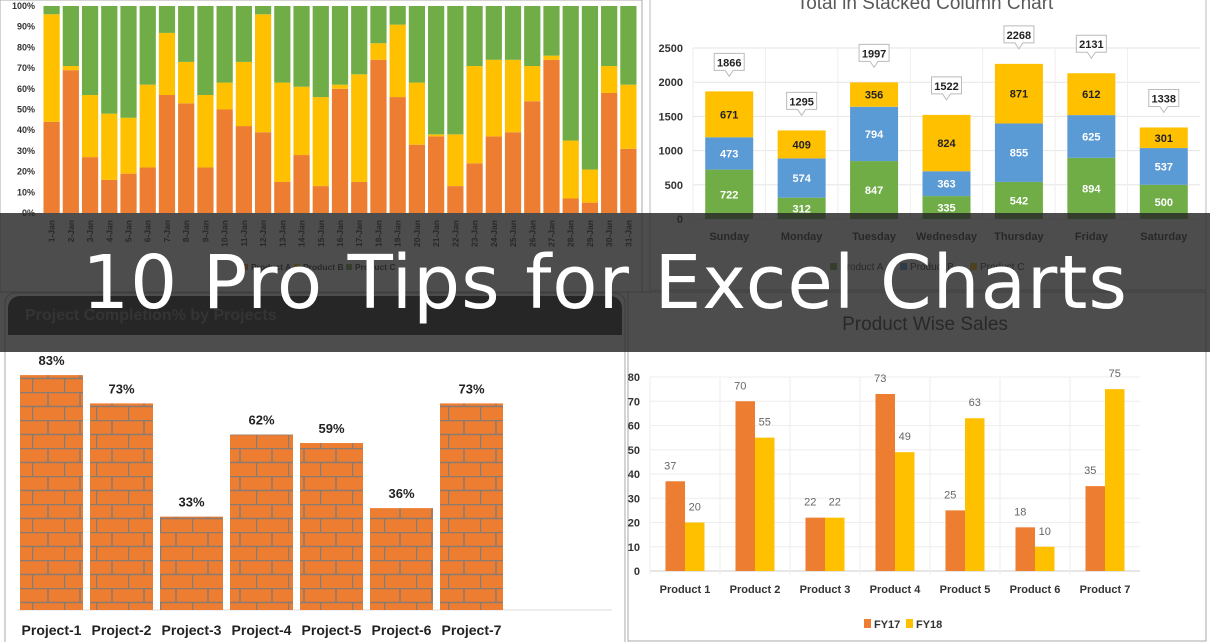  I want to click on data-label: 35, so click(1090, 471).